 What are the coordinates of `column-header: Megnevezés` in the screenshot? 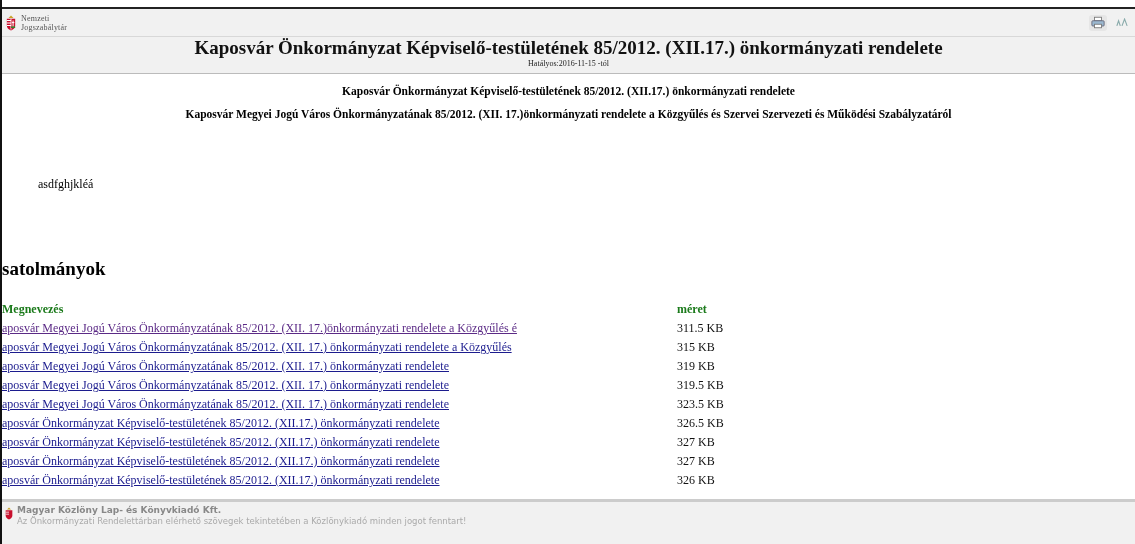 It's located at (33, 309).